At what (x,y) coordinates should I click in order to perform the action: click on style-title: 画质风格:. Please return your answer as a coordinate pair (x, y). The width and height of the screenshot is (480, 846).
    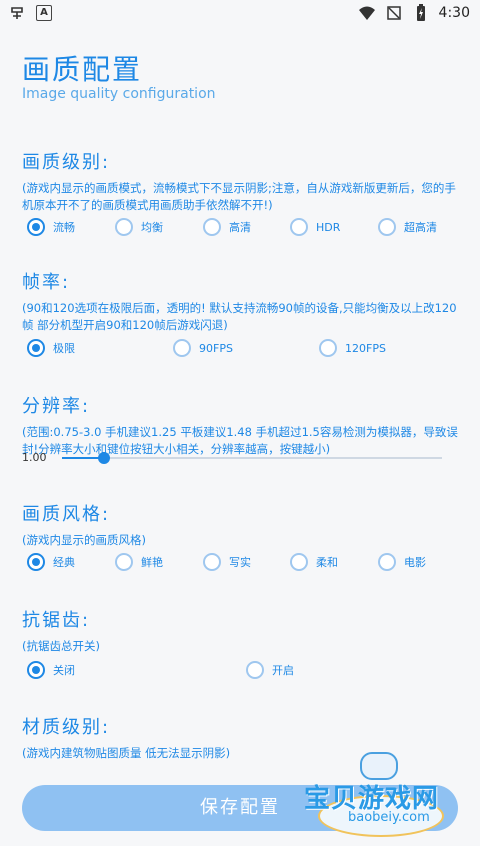
    Looking at the image, I should click on (66, 514).